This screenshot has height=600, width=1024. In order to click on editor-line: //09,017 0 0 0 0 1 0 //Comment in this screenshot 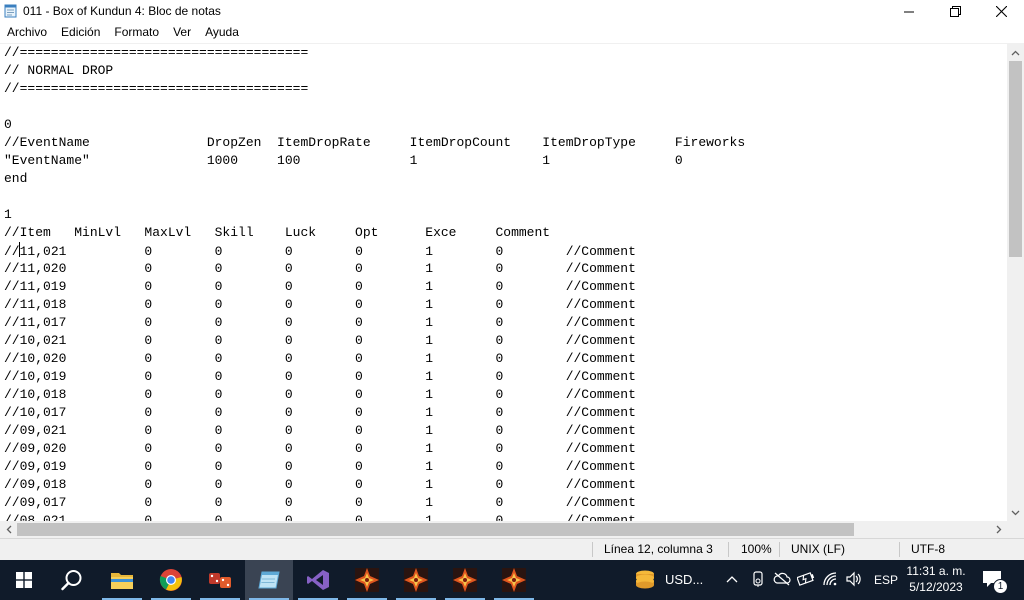, I will do `click(505, 503)`.